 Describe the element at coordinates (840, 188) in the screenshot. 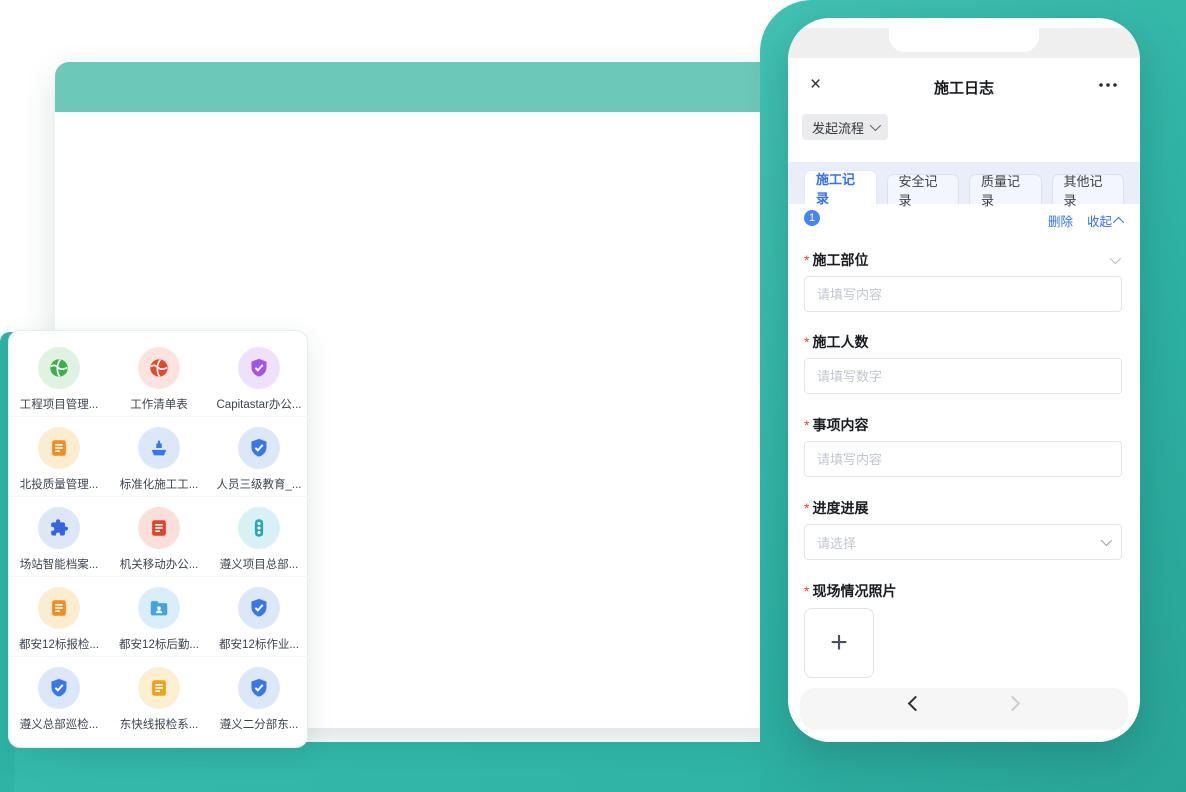

I see `phone-tab-active: 施工记录` at that location.